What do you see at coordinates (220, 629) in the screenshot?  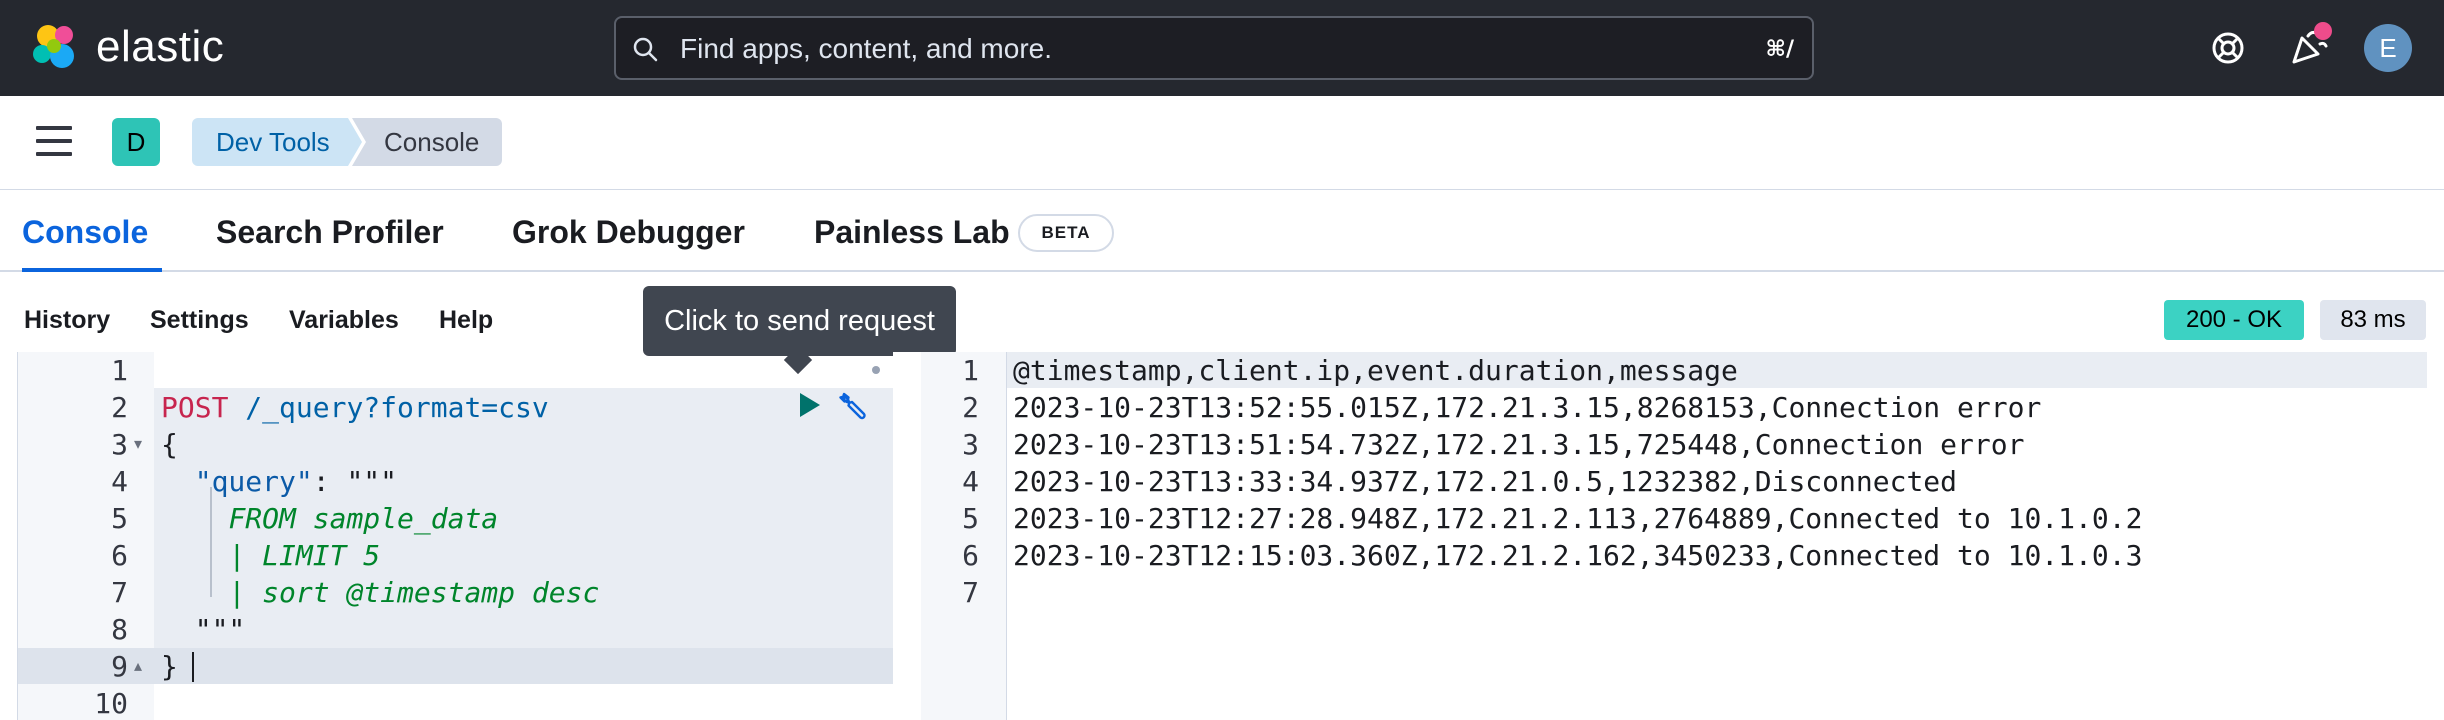 I see `json-punct: """` at bounding box center [220, 629].